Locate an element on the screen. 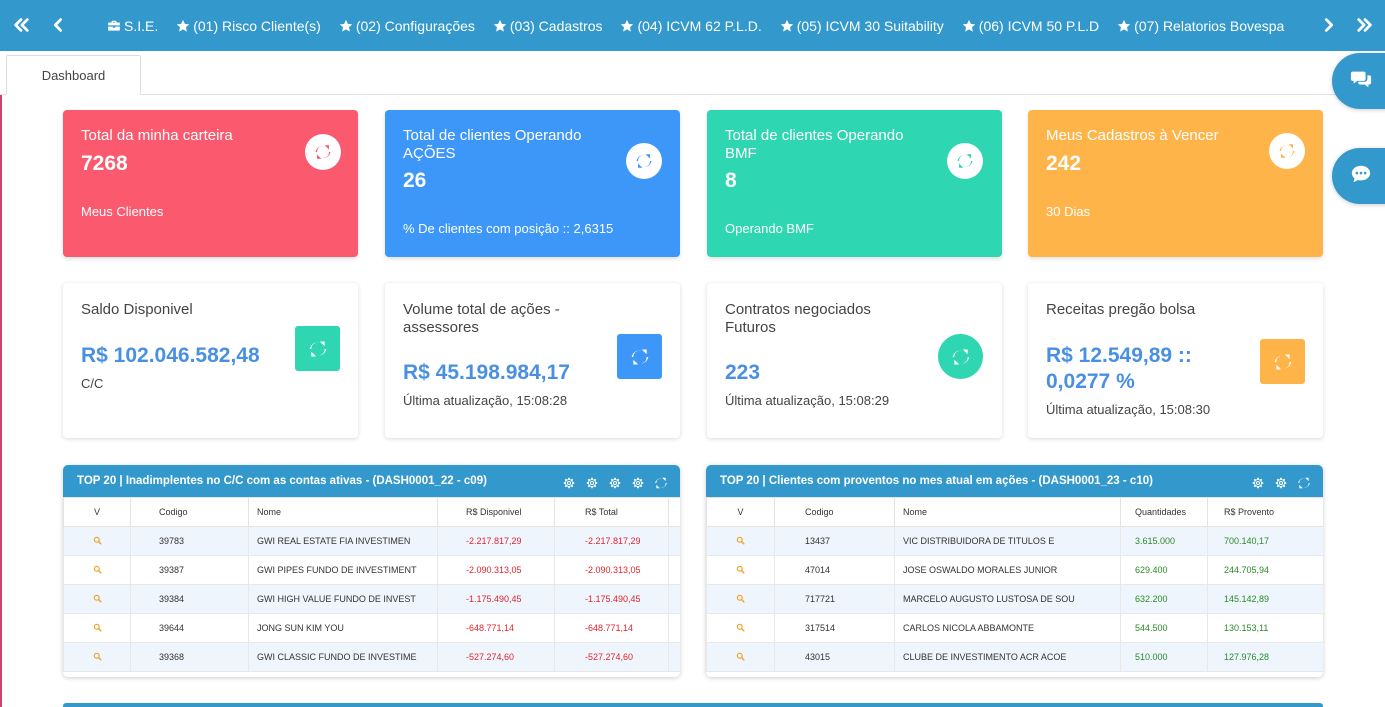  column-header: R$ Total is located at coordinates (611, 512).